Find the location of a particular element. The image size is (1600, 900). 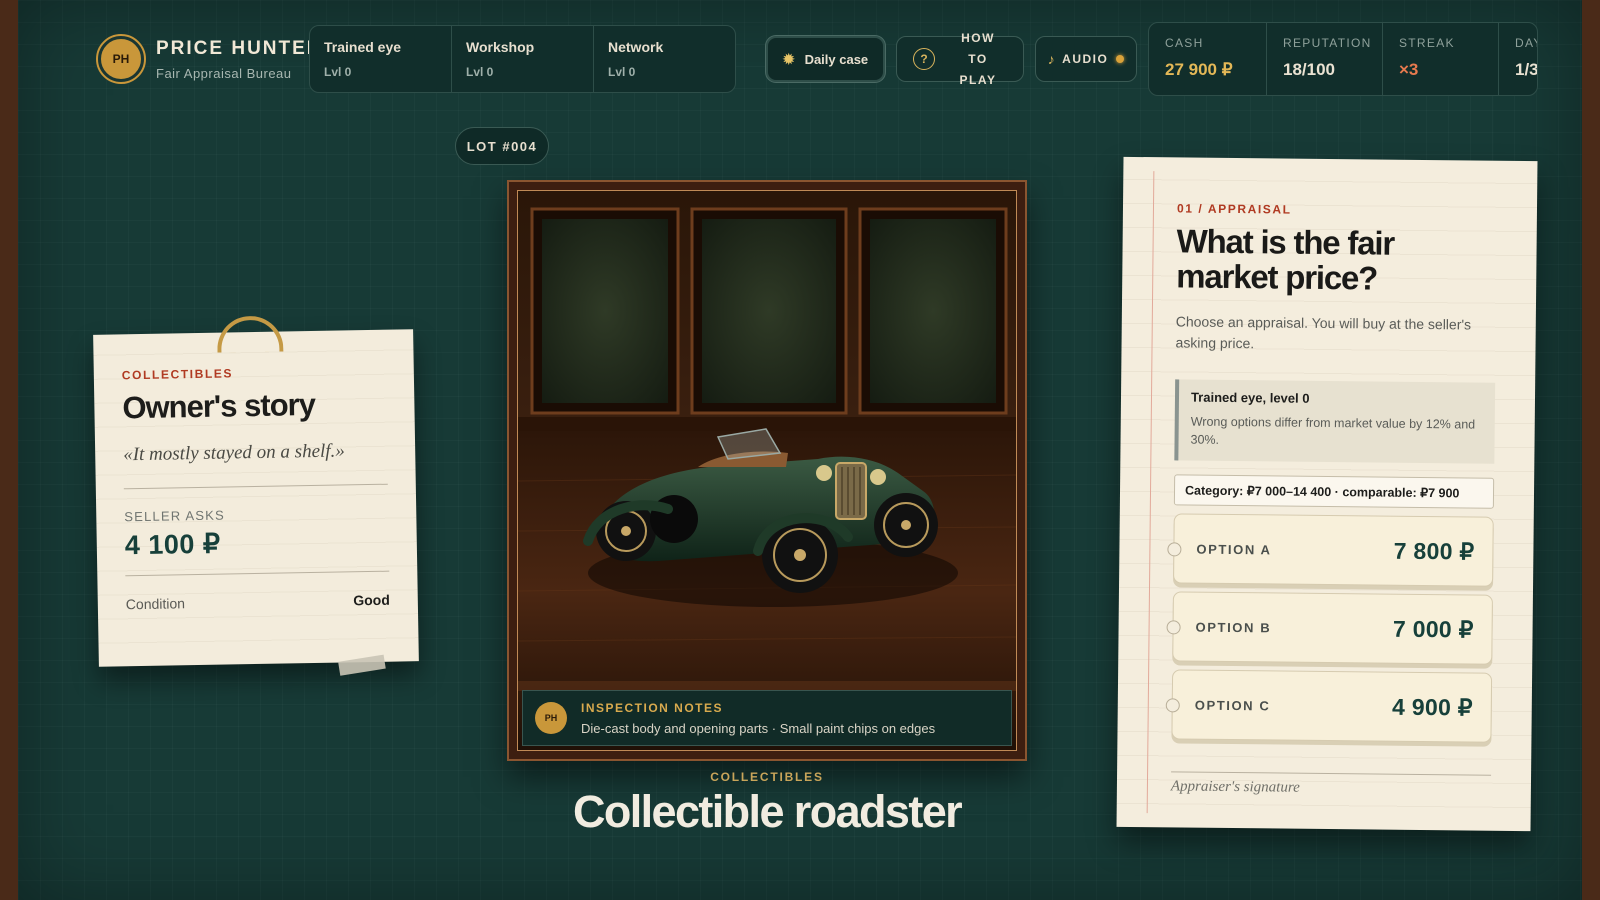

option-c-button: OPTION C 4 900 ₽ is located at coordinates (1332, 706).